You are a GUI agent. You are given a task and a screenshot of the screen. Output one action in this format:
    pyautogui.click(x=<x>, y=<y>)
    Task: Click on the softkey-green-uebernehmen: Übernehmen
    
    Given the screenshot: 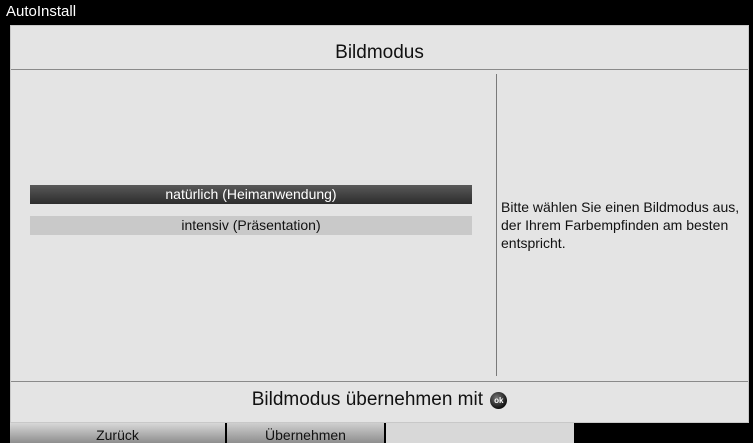 What is the action you would take?
    pyautogui.click(x=305, y=433)
    